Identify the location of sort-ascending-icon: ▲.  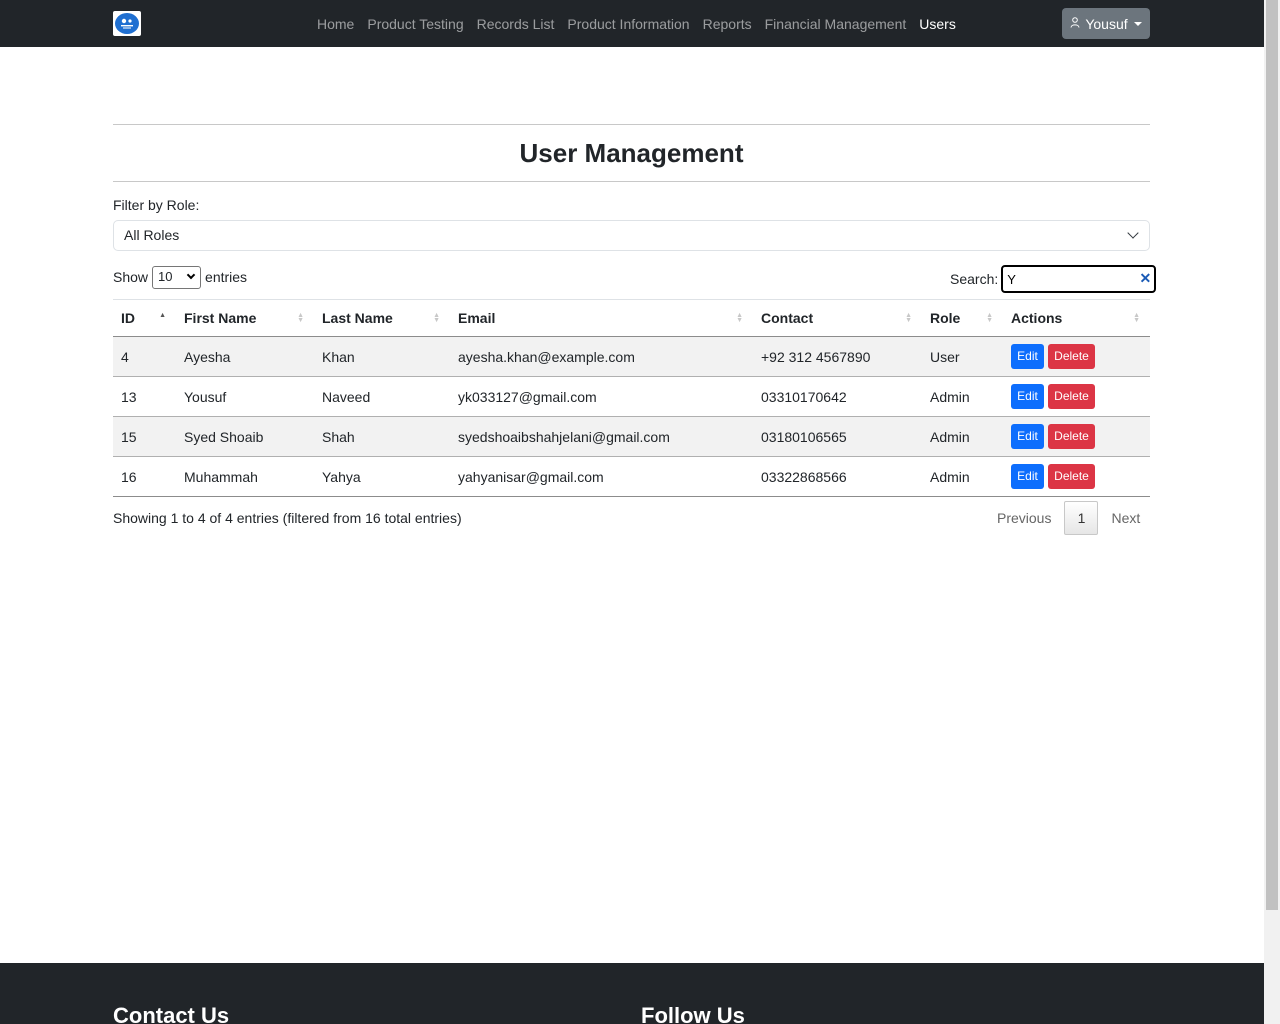
(162, 315).